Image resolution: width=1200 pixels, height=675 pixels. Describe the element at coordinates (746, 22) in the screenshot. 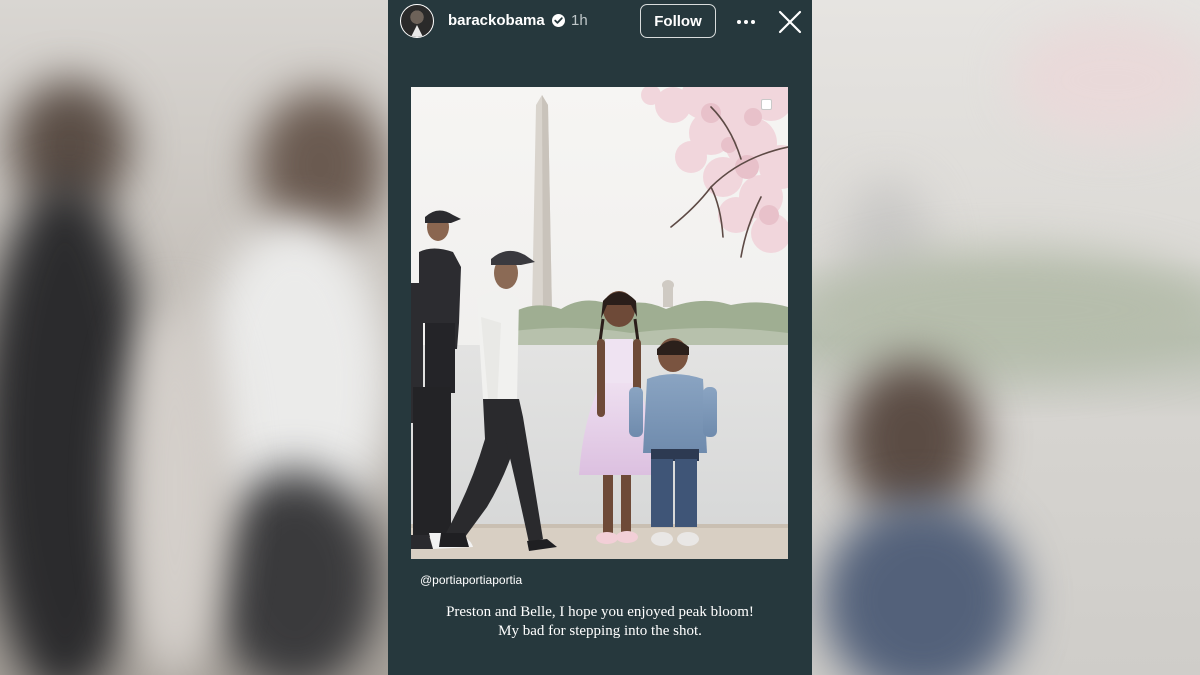

I see `more-options-icon` at that location.